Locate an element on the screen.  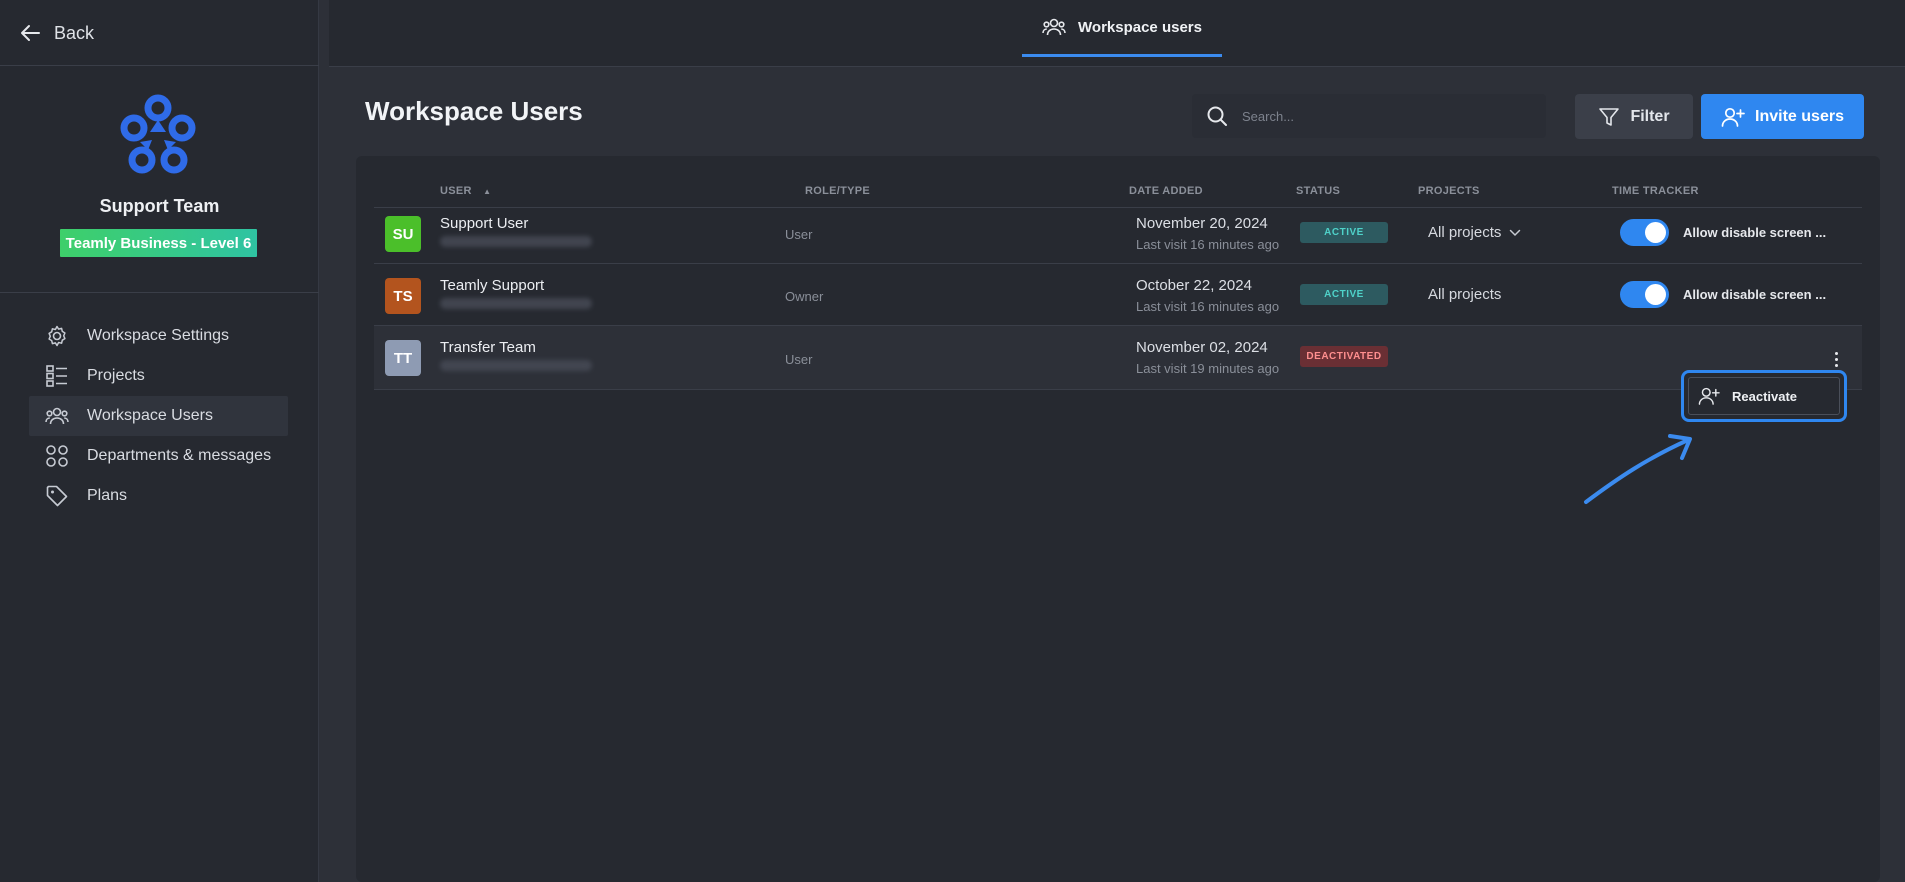
tag-icon is located at coordinates (57, 496).